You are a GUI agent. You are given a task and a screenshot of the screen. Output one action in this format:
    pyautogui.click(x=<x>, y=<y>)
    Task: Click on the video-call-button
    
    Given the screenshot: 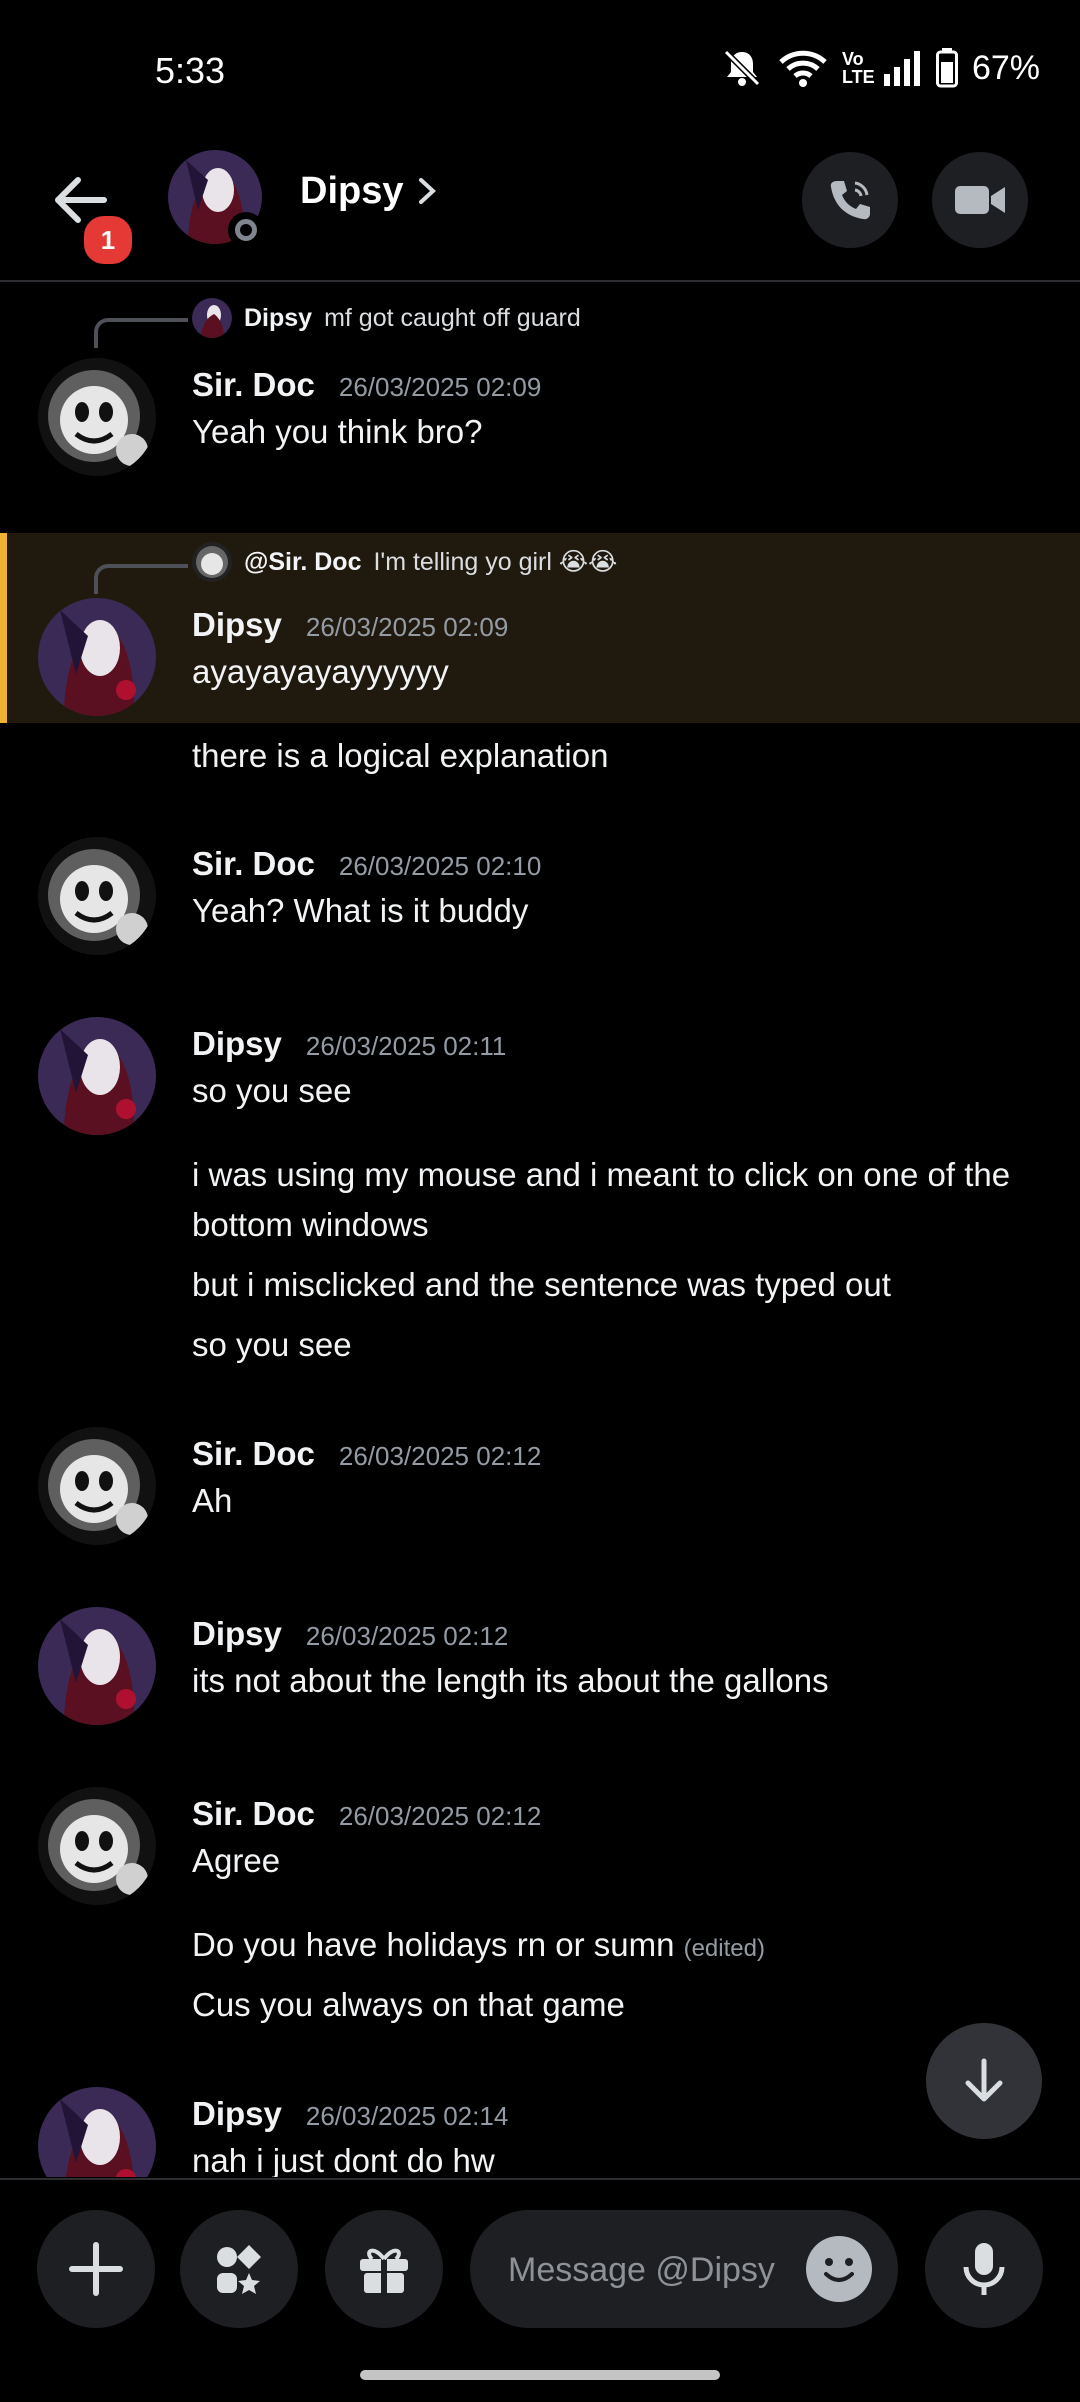 What is the action you would take?
    pyautogui.click(x=980, y=200)
    